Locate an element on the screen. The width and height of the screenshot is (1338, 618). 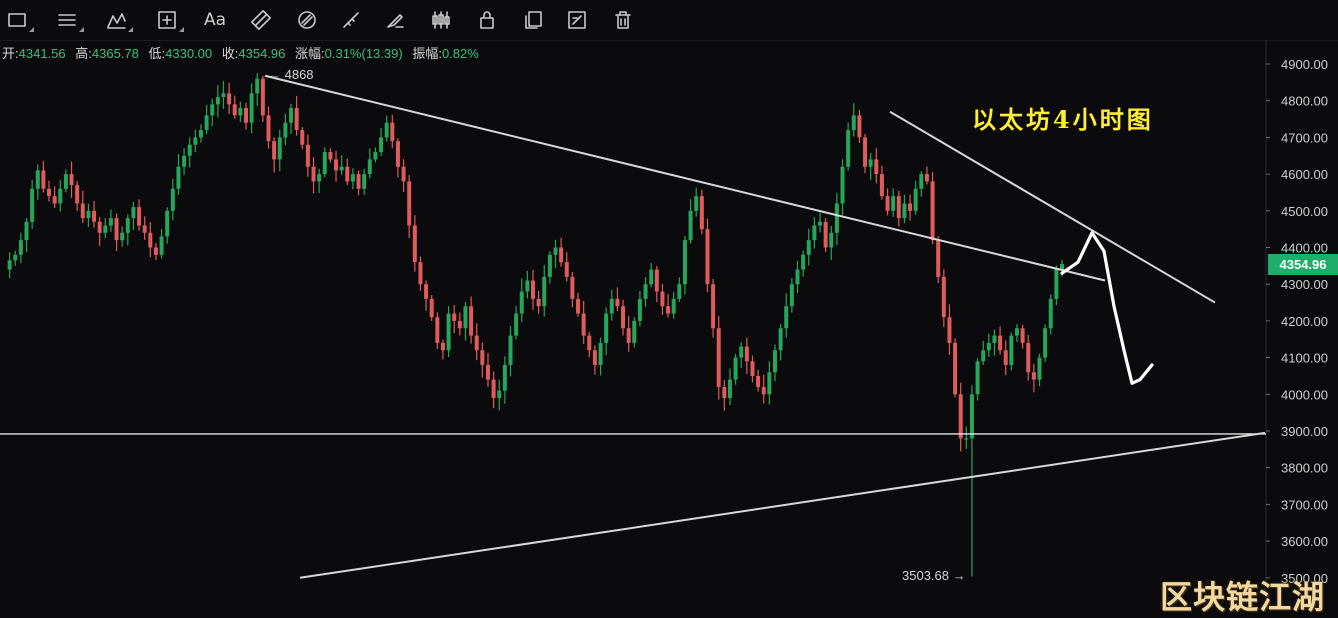
measure-tool-icon is located at coordinates (169, 20).